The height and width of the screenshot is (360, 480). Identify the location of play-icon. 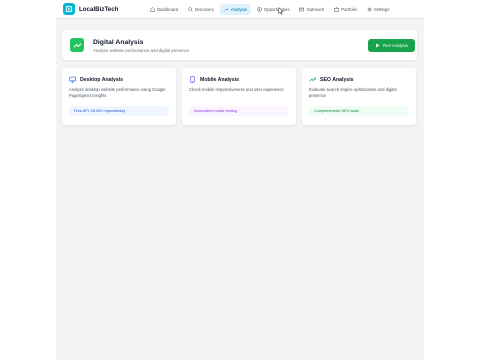
(378, 45).